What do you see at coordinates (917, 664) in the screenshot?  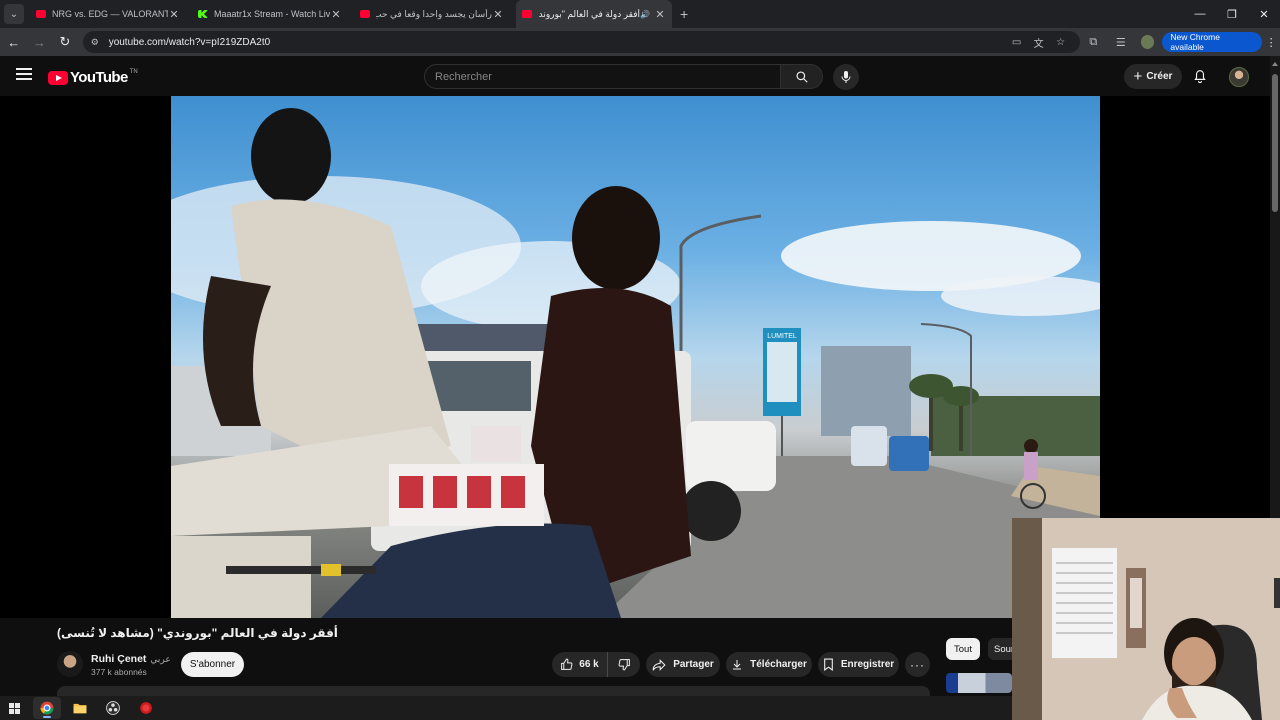 I see `more-actions-ellipsis-icon: ···` at bounding box center [917, 664].